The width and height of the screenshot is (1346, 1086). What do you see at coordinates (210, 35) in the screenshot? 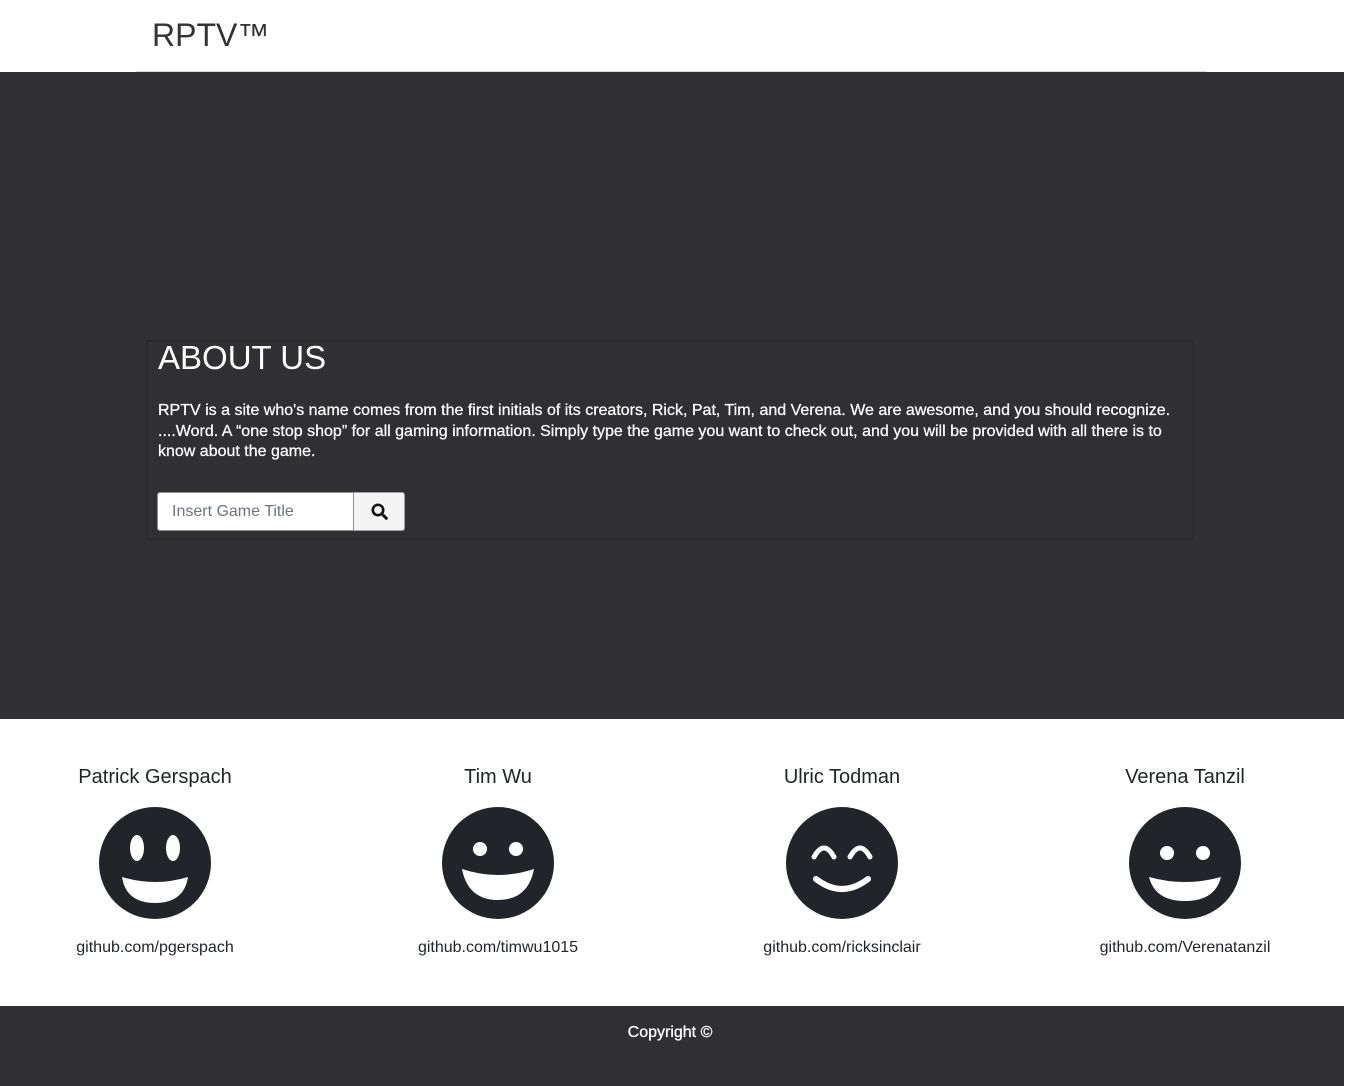
I see `brand-logo: RPTV™` at bounding box center [210, 35].